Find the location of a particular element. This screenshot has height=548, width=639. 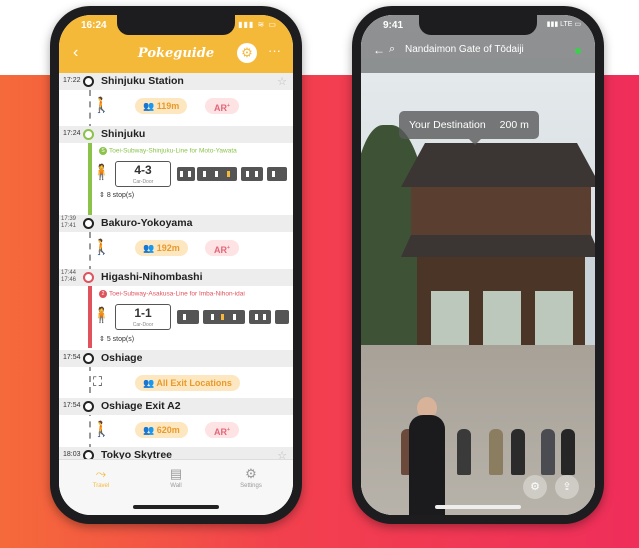

walk-distance-pill: 👥 119m is located at coordinates (161, 106).